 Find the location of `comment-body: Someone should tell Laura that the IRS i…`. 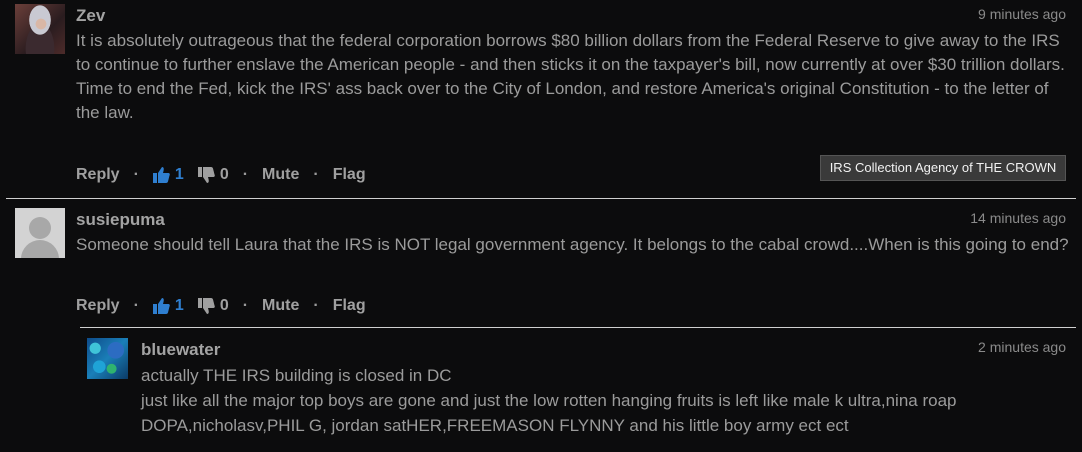

comment-body: Someone should tell Laura that the IRS i… is located at coordinates (573, 245).